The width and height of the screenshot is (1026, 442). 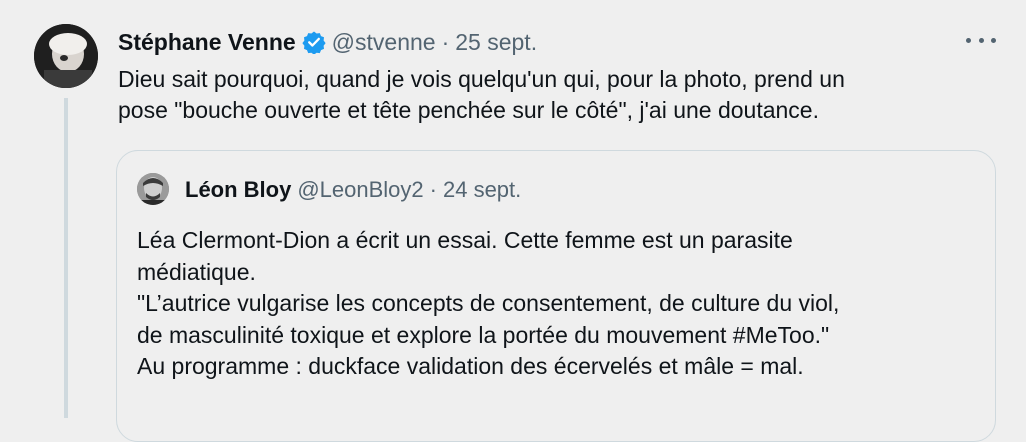 What do you see at coordinates (238, 190) in the screenshot?
I see `quoted-author-name: Léon Bloy` at bounding box center [238, 190].